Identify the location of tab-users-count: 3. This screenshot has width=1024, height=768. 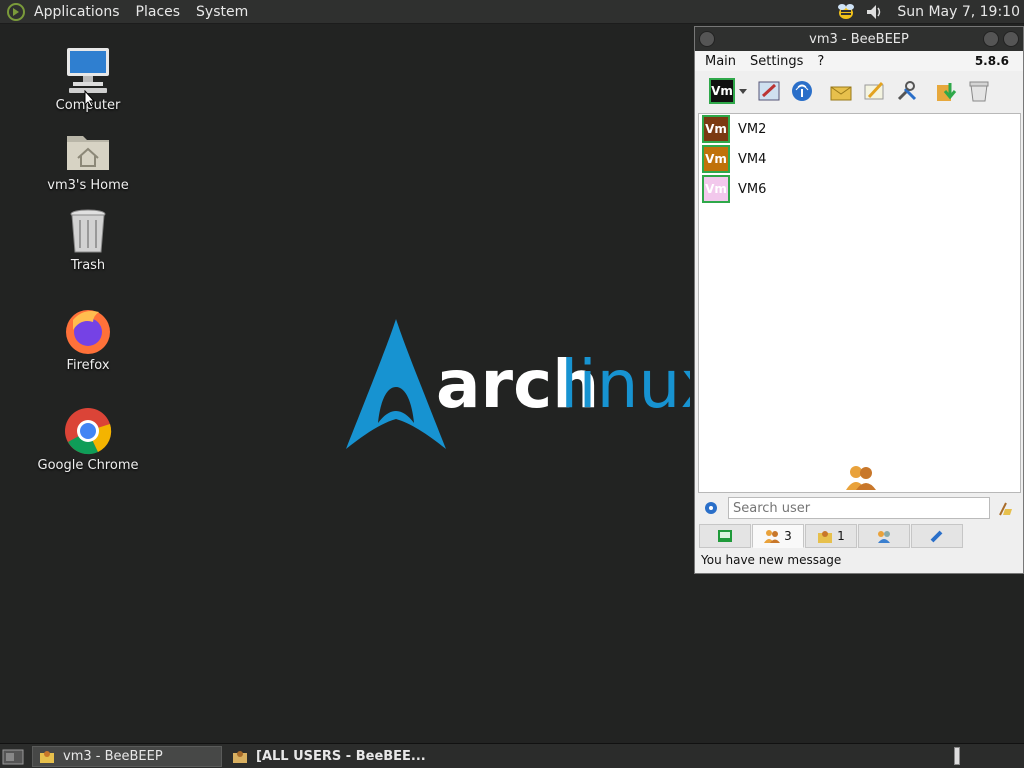
(788, 536).